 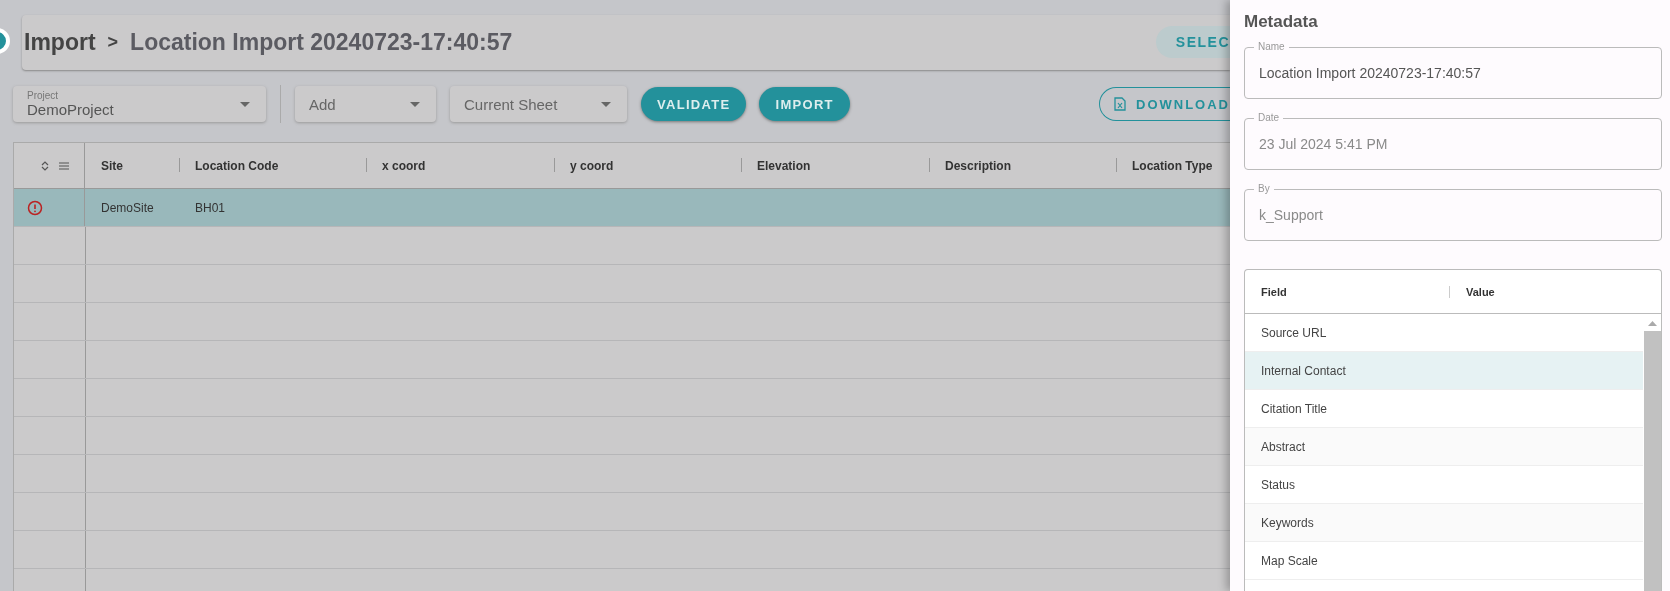 I want to click on project-dropdown: Project DemoProject, so click(x=139, y=104).